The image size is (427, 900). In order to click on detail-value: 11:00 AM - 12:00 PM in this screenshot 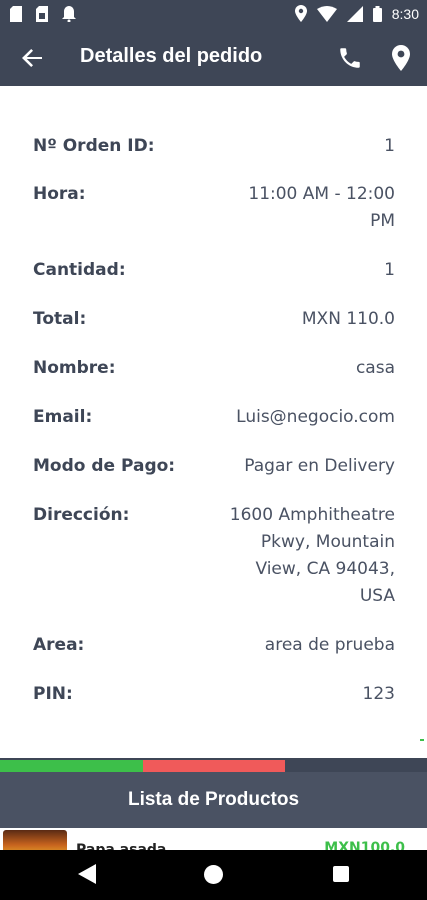, I will do `click(321, 207)`.